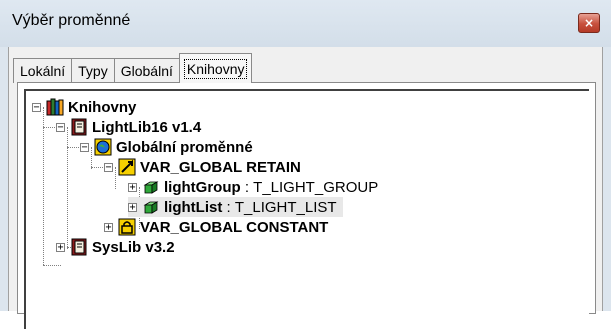 The image size is (611, 329). Describe the element at coordinates (102, 107) in the screenshot. I see `node-label: Knihovny` at that location.